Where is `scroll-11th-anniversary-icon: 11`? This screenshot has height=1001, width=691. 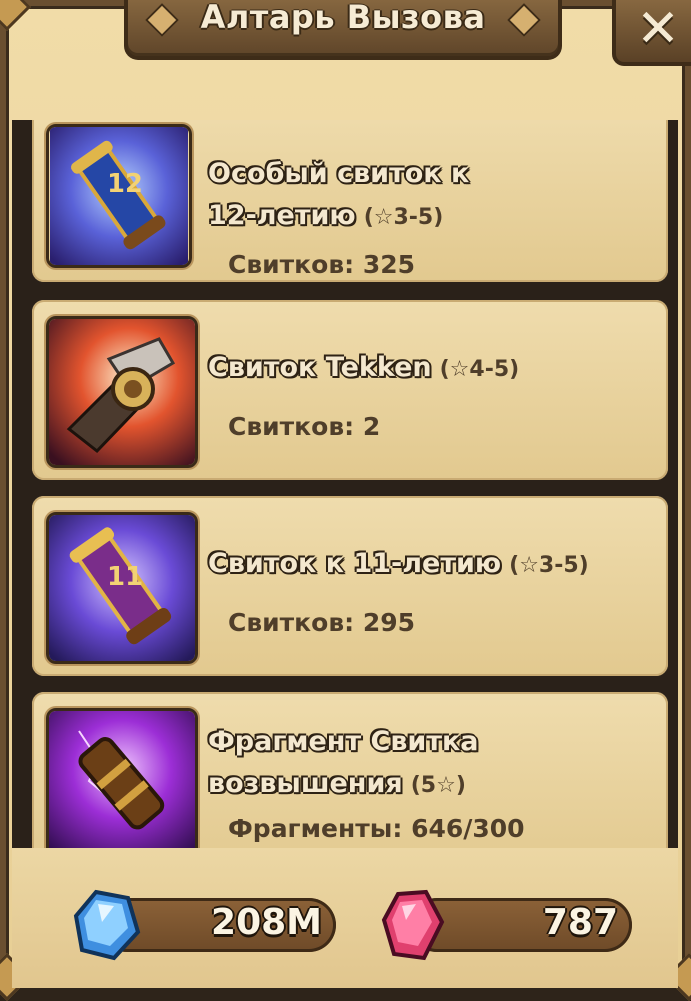 scroll-11th-anniversary-icon: 11 is located at coordinates (122, 588).